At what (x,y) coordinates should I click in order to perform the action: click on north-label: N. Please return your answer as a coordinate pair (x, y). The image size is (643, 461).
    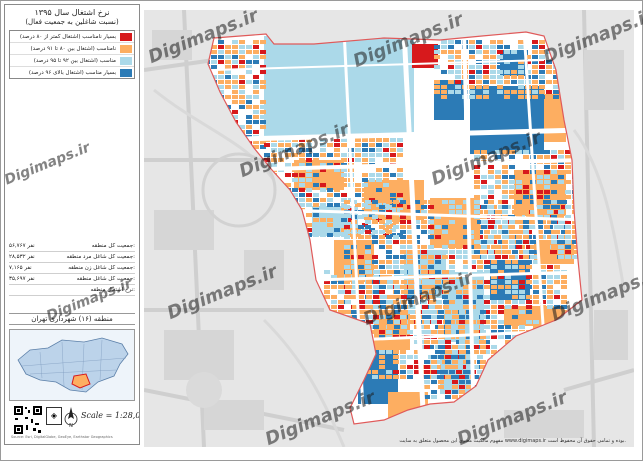
    Looking at the image, I should click on (71, 426).